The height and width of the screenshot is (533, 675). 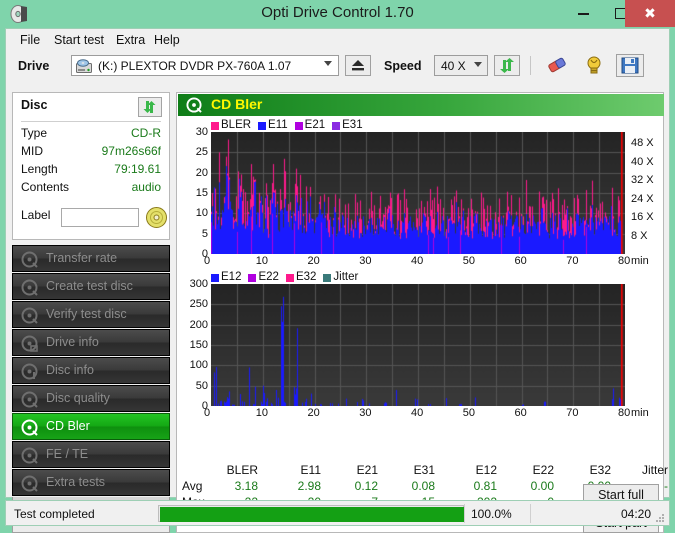 I want to click on menu-start-test: Start test, so click(x=79, y=40).